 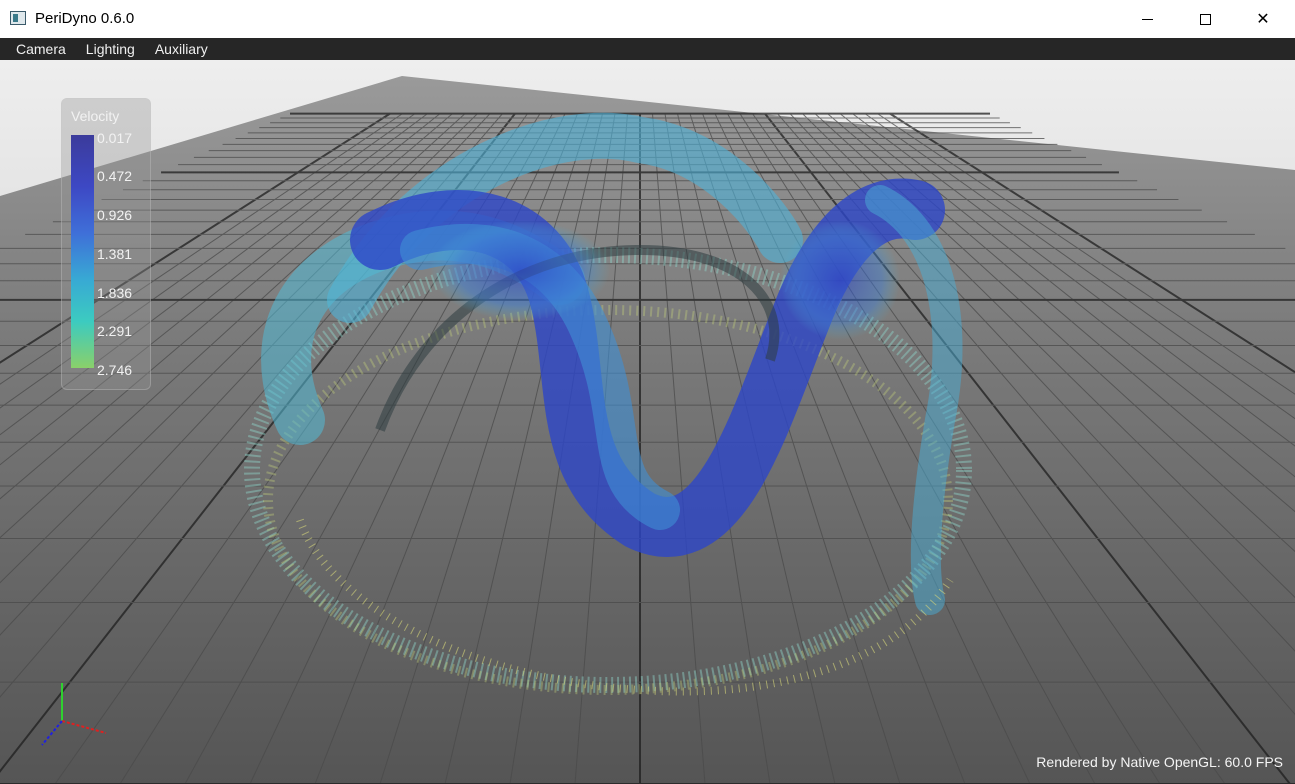 I want to click on render-status: Rendered by Native OpenGL: 60.0 FPS, so click(x=1159, y=762).